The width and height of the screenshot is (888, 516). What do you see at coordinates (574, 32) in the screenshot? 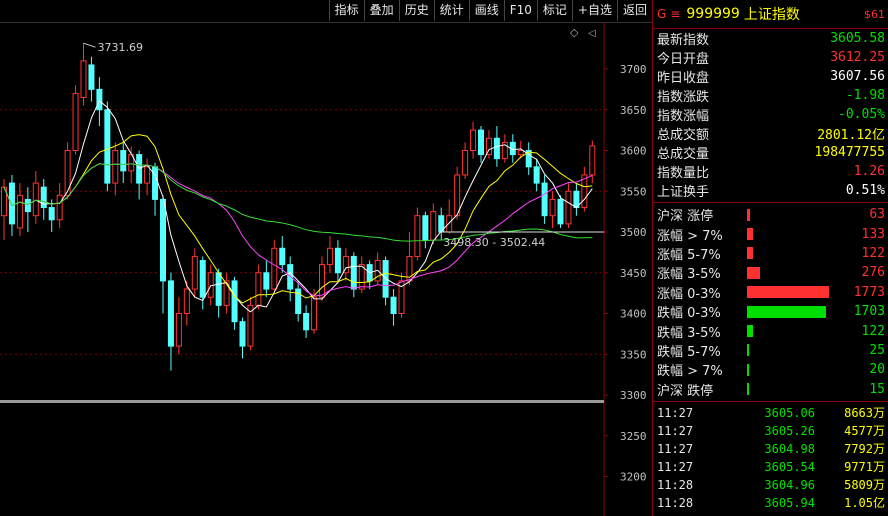
I see `diamond-icon: ◇` at bounding box center [574, 32].